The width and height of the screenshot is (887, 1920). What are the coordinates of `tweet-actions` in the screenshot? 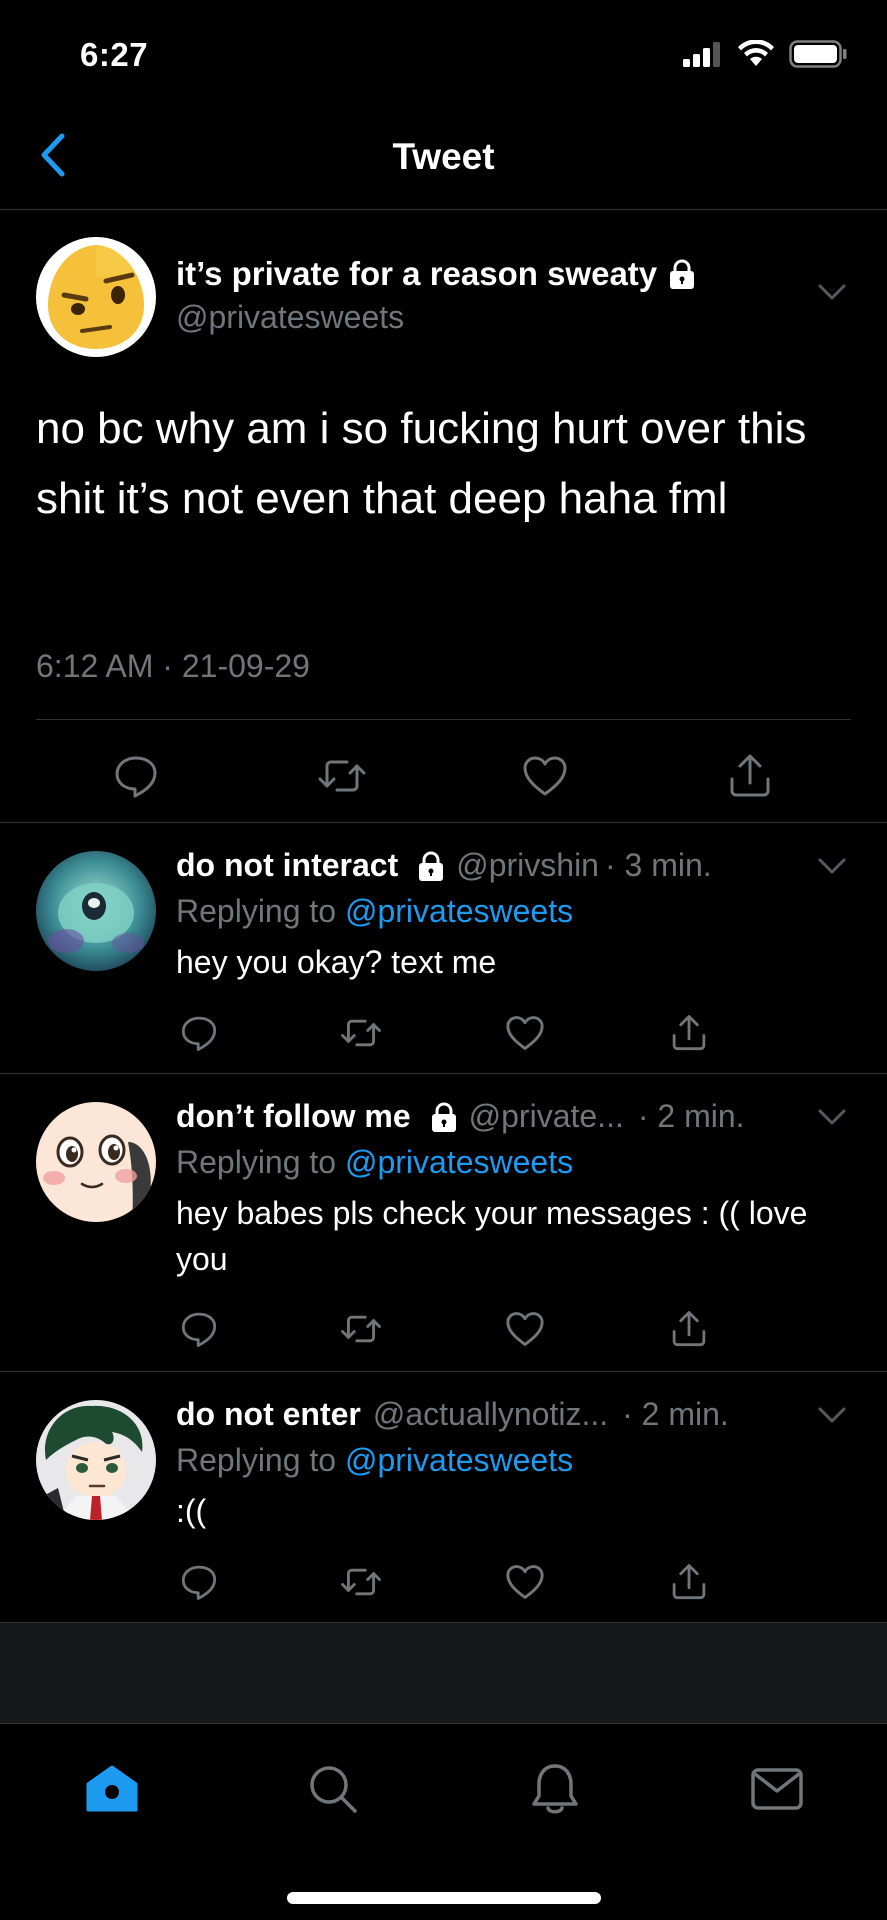 It's located at (443, 776).